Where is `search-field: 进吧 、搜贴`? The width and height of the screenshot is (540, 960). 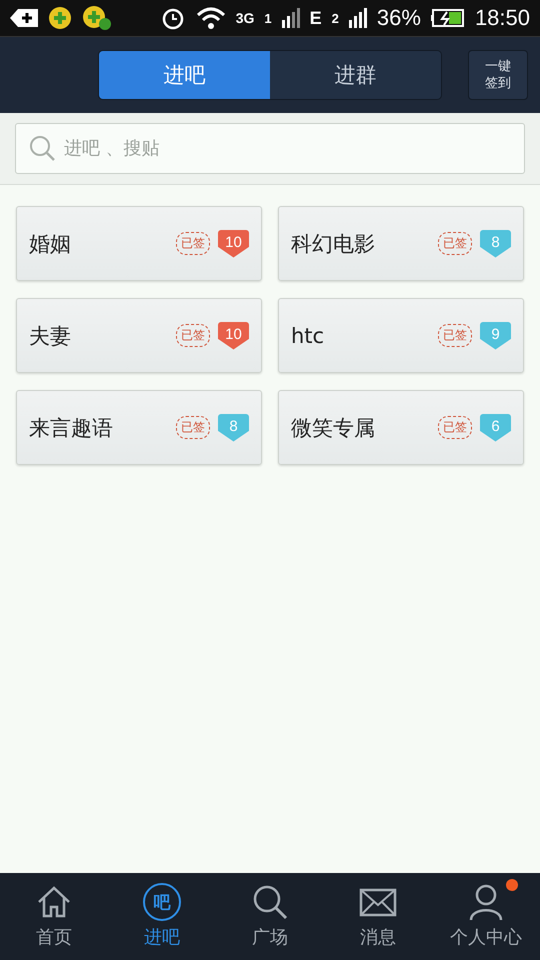 search-field: 进吧 、搜贴 is located at coordinates (270, 148).